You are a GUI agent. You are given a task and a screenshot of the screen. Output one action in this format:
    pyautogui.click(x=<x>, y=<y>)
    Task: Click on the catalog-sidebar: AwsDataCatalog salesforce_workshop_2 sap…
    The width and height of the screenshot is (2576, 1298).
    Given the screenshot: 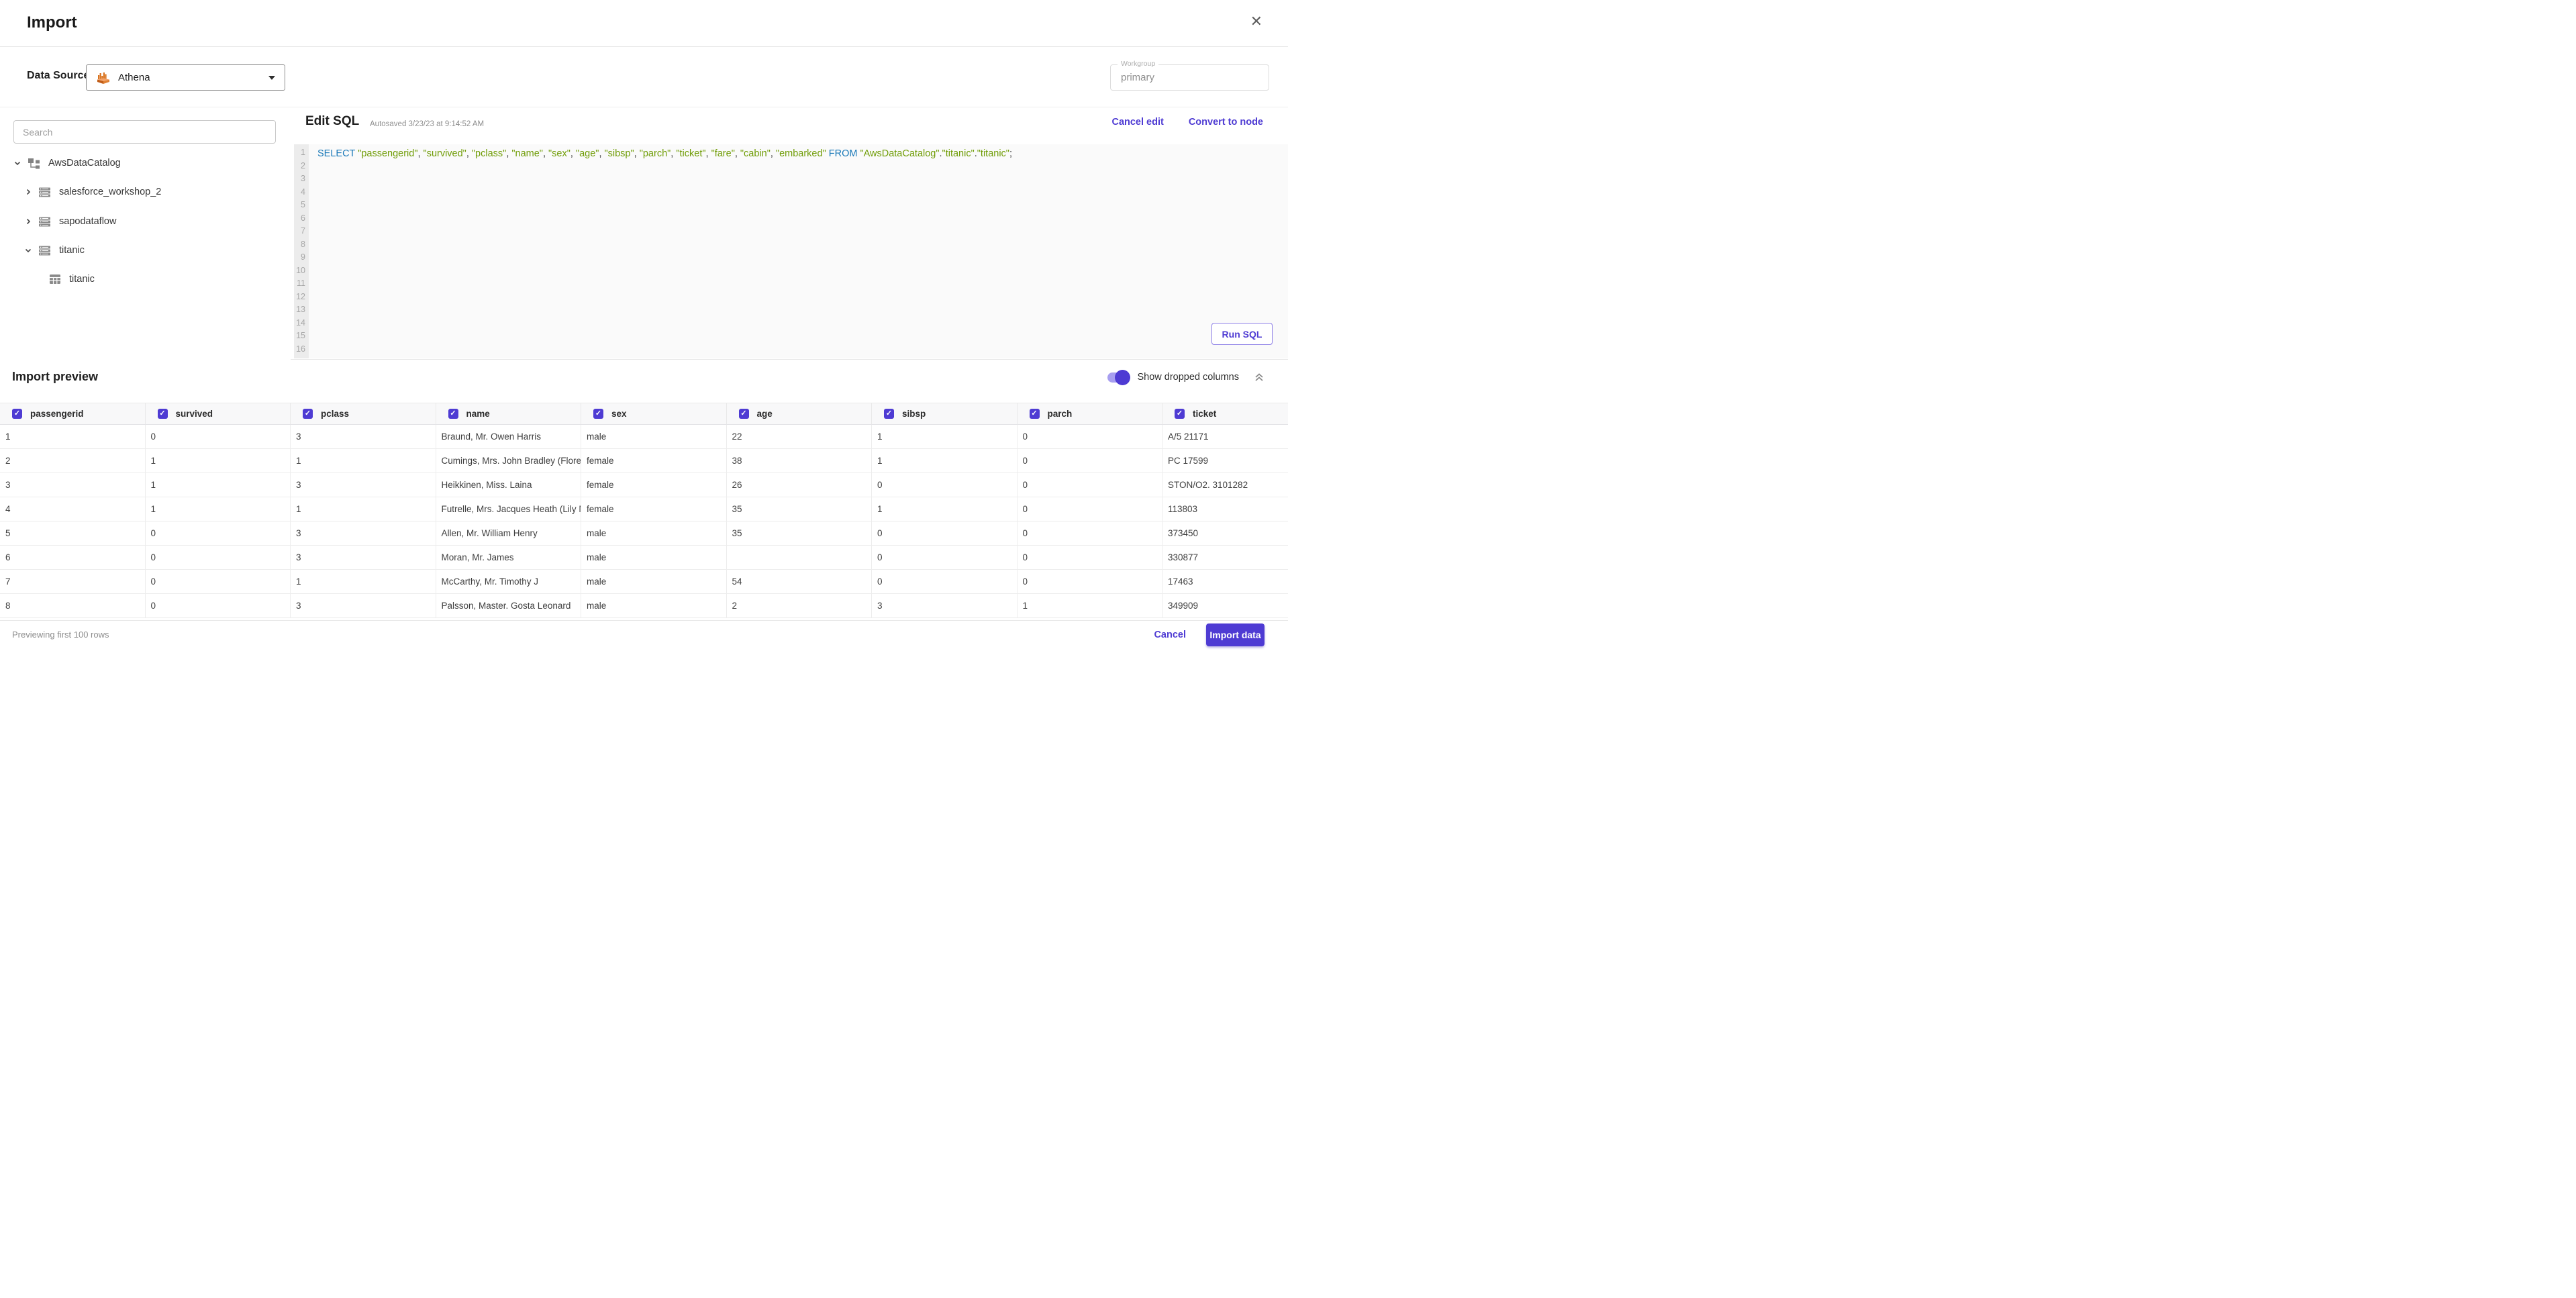 What is the action you would take?
    pyautogui.click(x=145, y=233)
    